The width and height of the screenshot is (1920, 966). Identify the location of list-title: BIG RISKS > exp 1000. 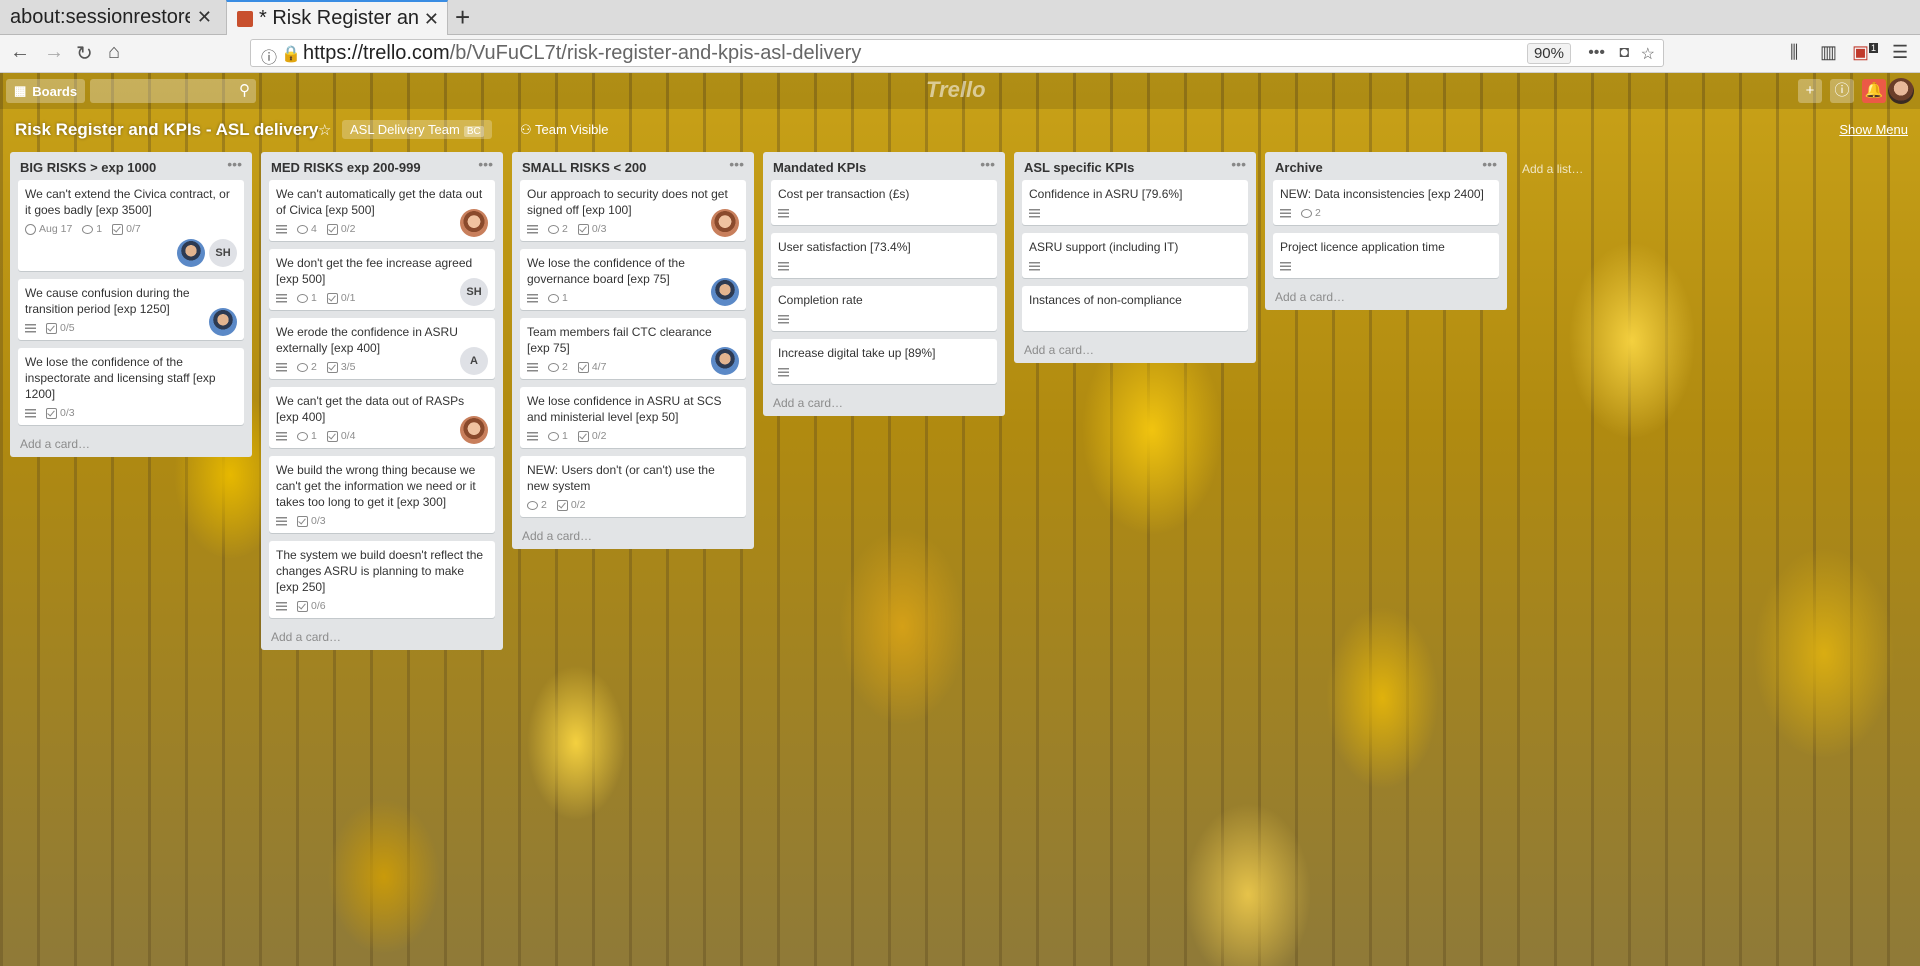
(88, 167).